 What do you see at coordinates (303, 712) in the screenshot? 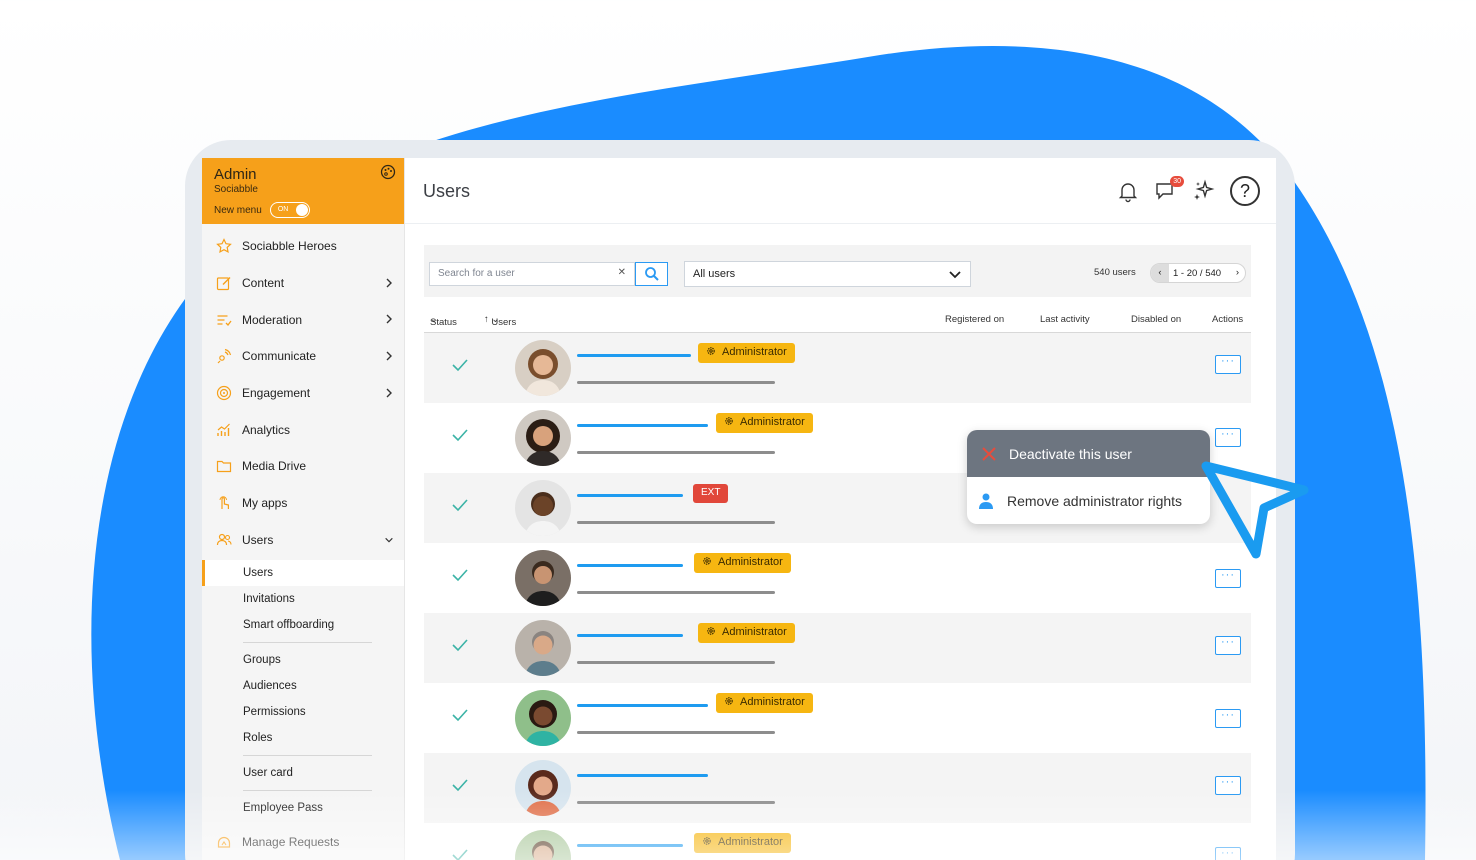
I see `submenu-item-permissions: Permissions` at bounding box center [303, 712].